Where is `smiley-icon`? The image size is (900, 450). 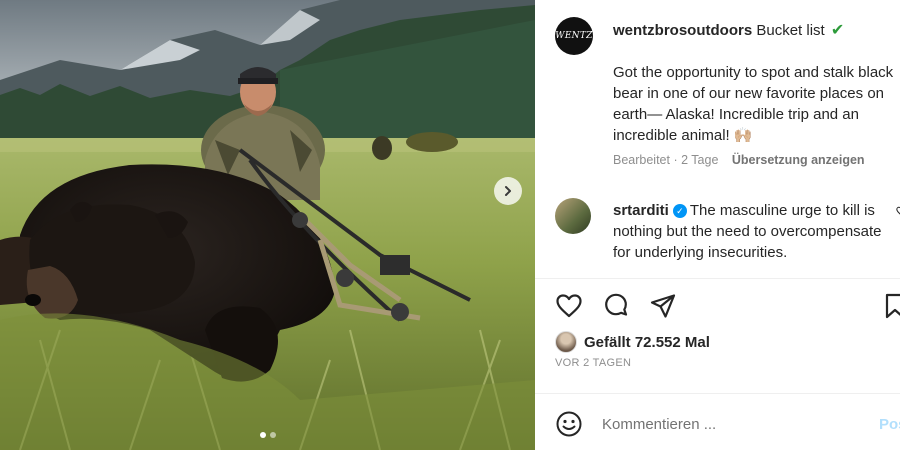
smiley-icon is located at coordinates (569, 424).